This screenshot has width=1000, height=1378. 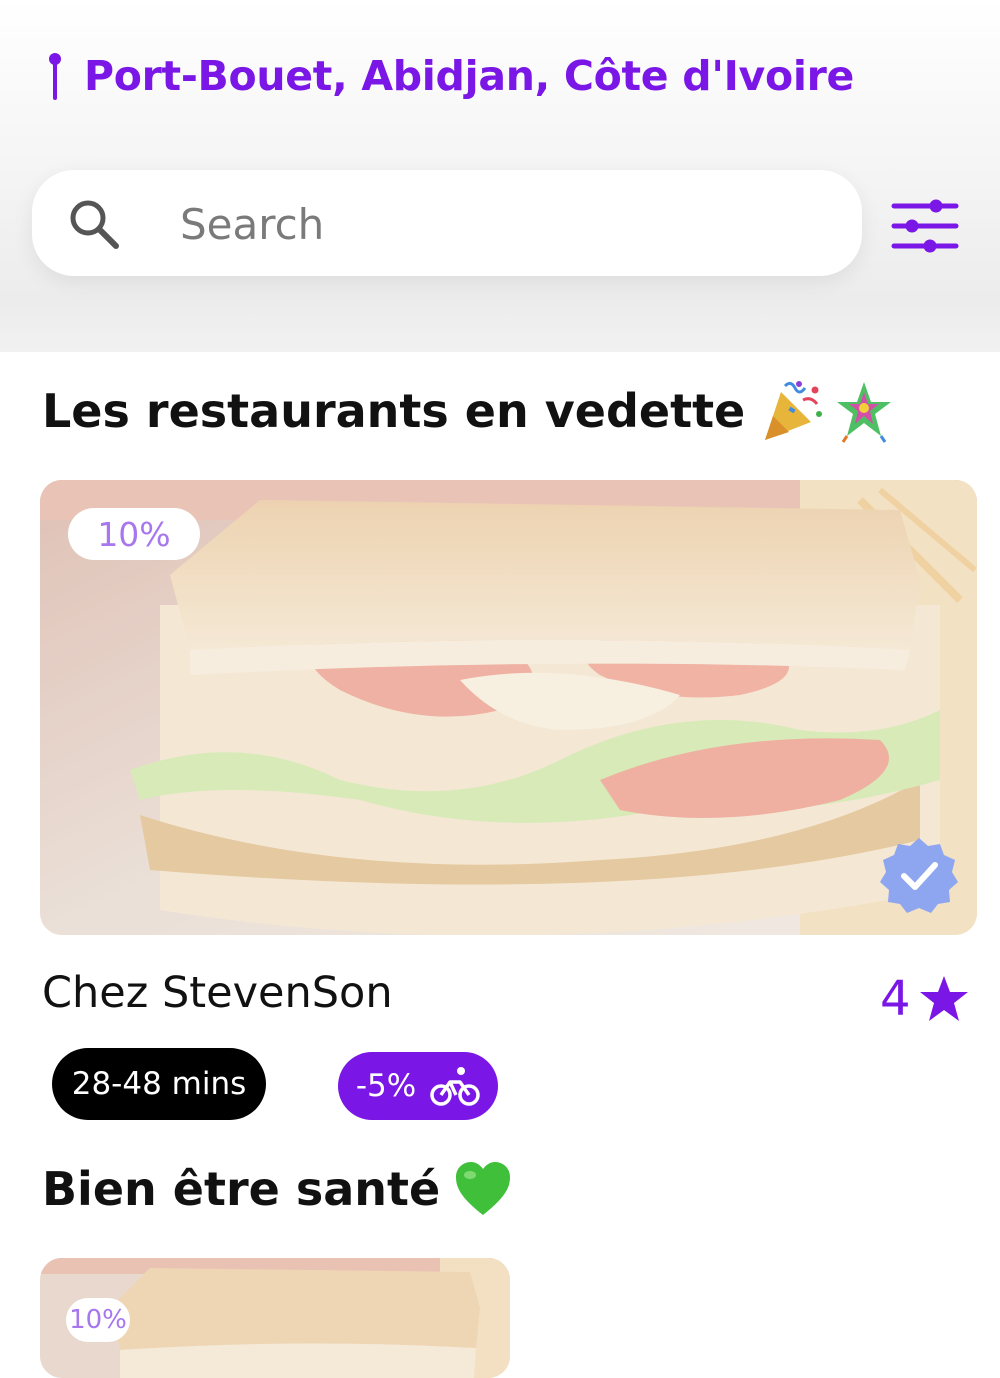 I want to click on delivery-promo-badge: -5%, so click(x=418, y=1086).